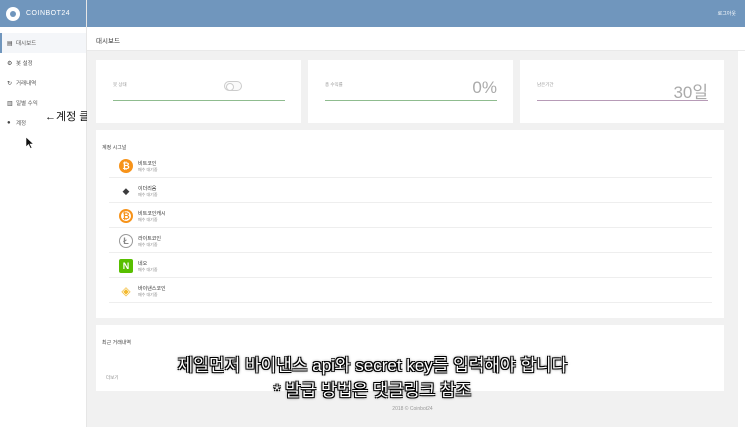 The image size is (745, 427). Describe the element at coordinates (198, 91) in the screenshot. I see `stat-card-bot-status: 봇 상태` at that location.